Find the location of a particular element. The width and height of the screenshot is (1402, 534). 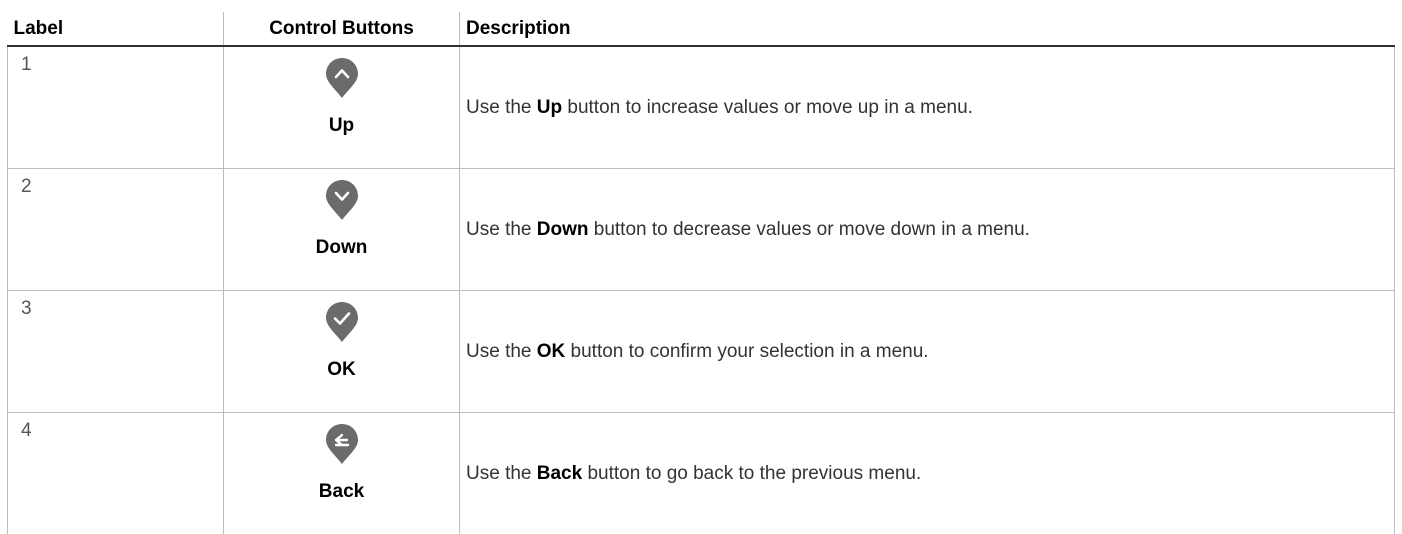

control-name: Up is located at coordinates (341, 126).